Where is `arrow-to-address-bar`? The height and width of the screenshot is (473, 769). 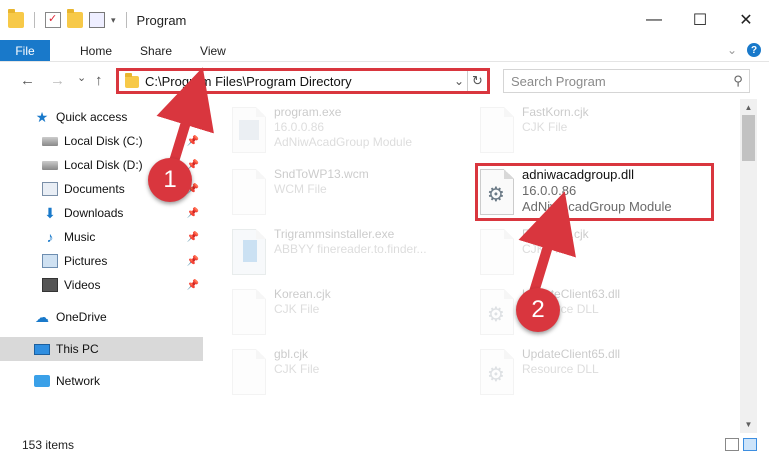
arrow-to-address-bar is located at coordinates (185, 120).